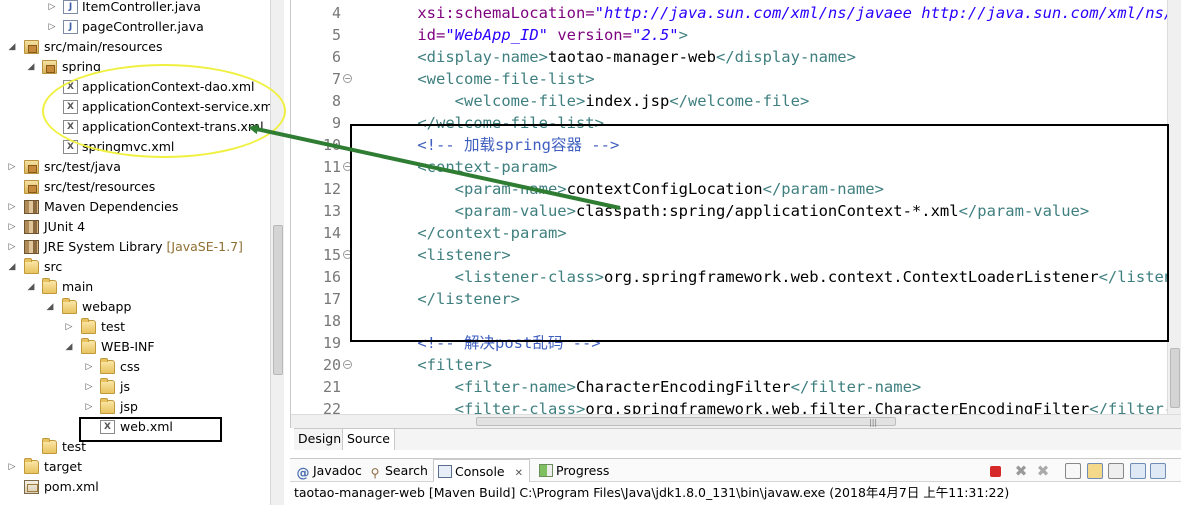 The width and height of the screenshot is (1181, 505). Describe the element at coordinates (53, 266) in the screenshot. I see `tree-item-label: src` at that location.